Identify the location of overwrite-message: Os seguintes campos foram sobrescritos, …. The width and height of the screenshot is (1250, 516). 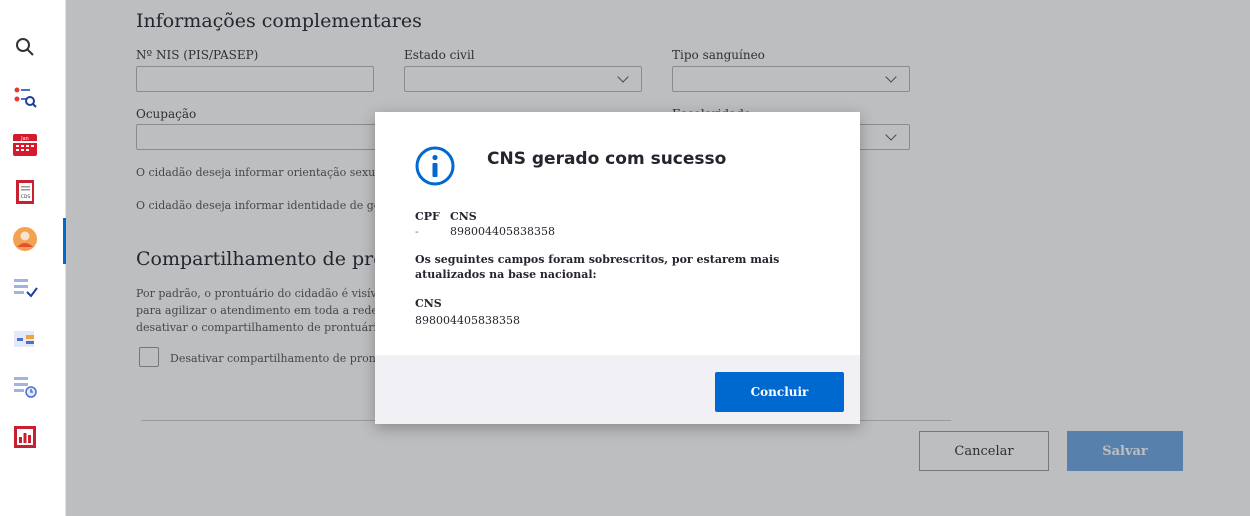
(597, 267).